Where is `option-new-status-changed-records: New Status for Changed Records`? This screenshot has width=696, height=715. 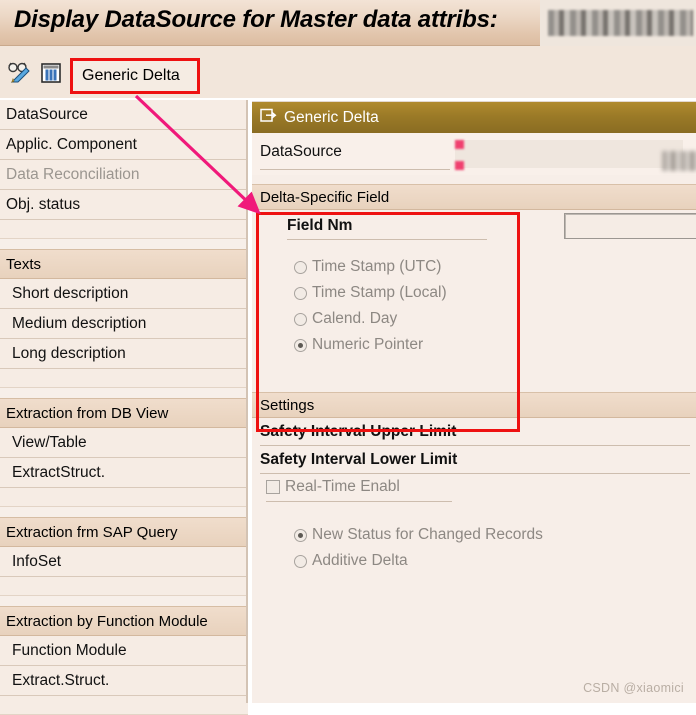
option-new-status-changed-records: New Status for Changed Records is located at coordinates (418, 535).